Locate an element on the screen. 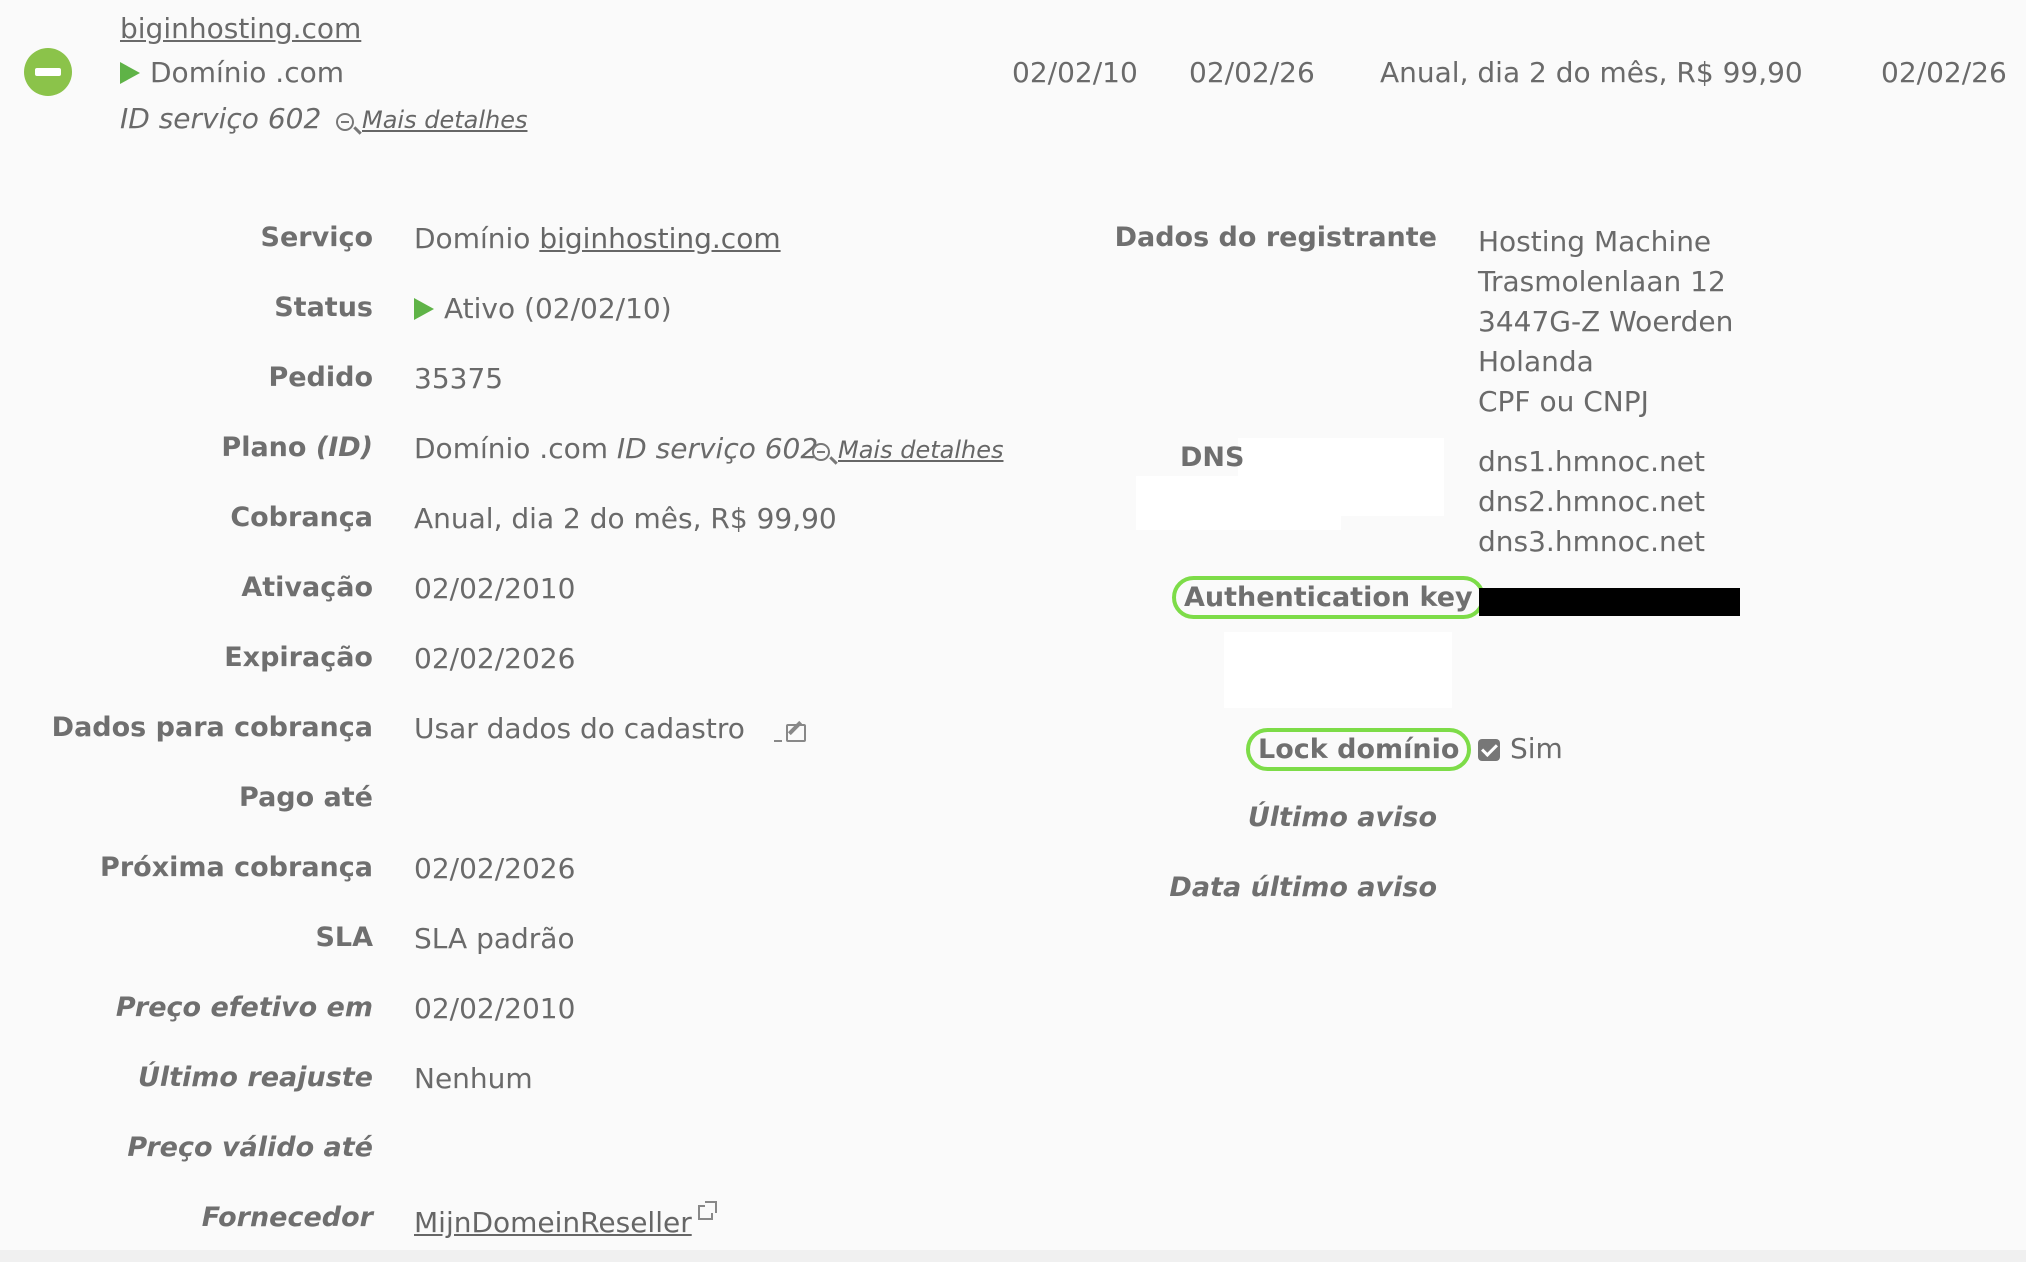 This screenshot has width=2026, height=1262. label-lock-dominio: Lock domínio is located at coordinates (1359, 749).